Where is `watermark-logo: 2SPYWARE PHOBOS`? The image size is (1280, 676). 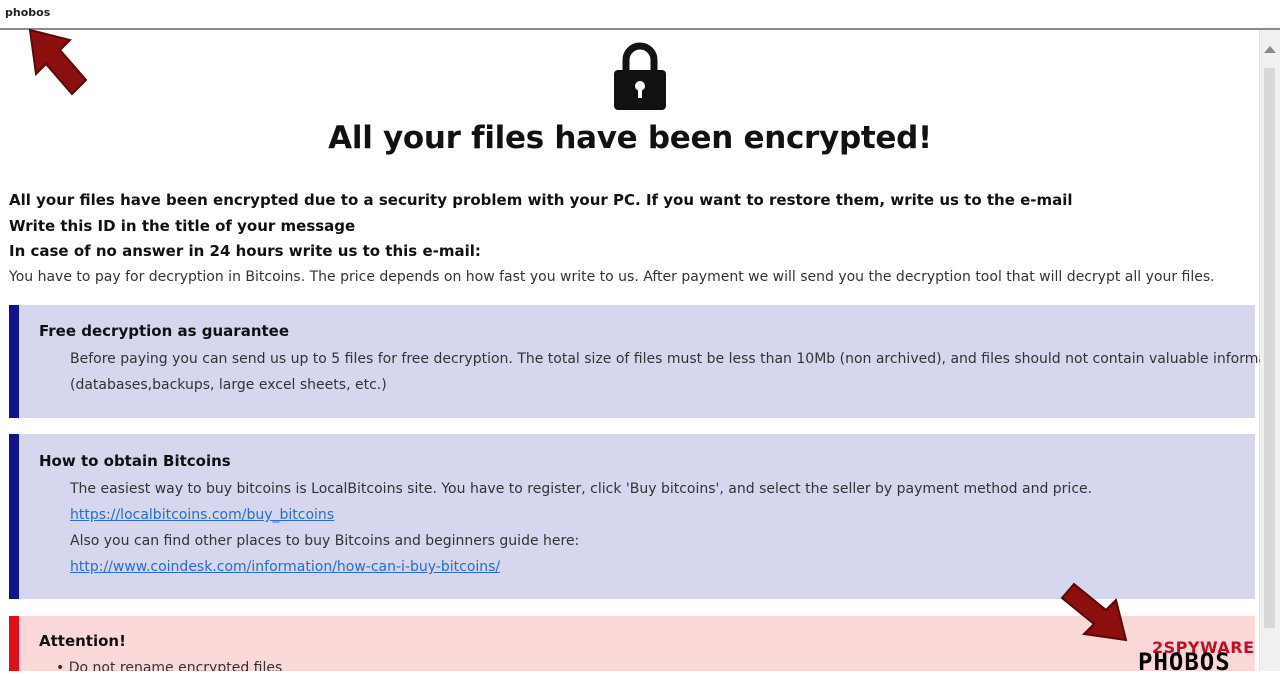
watermark-logo: 2SPYWARE PHOBOS is located at coordinates (1207, 657).